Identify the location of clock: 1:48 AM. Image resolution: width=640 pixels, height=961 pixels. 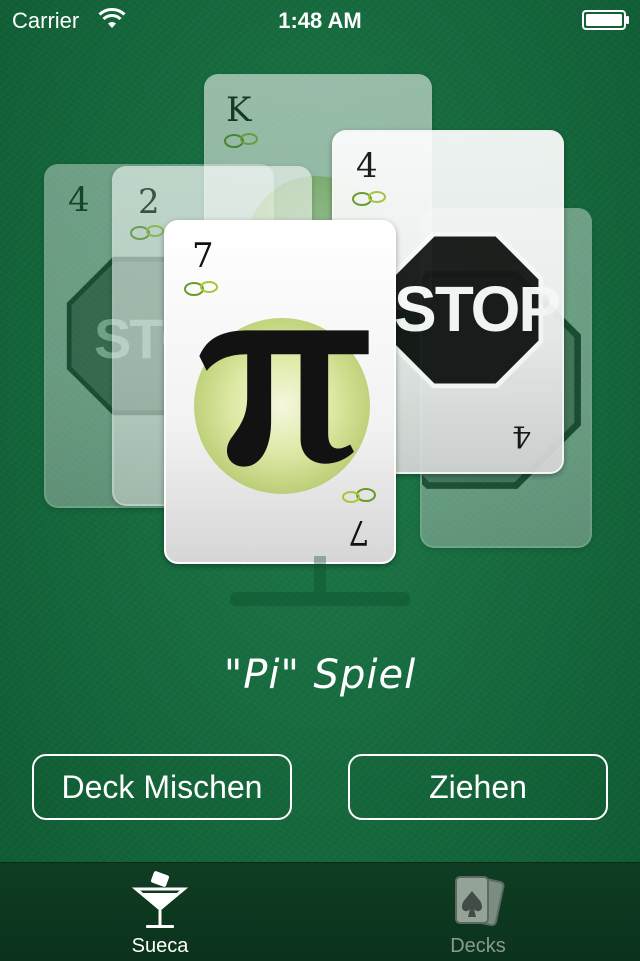
(320, 20).